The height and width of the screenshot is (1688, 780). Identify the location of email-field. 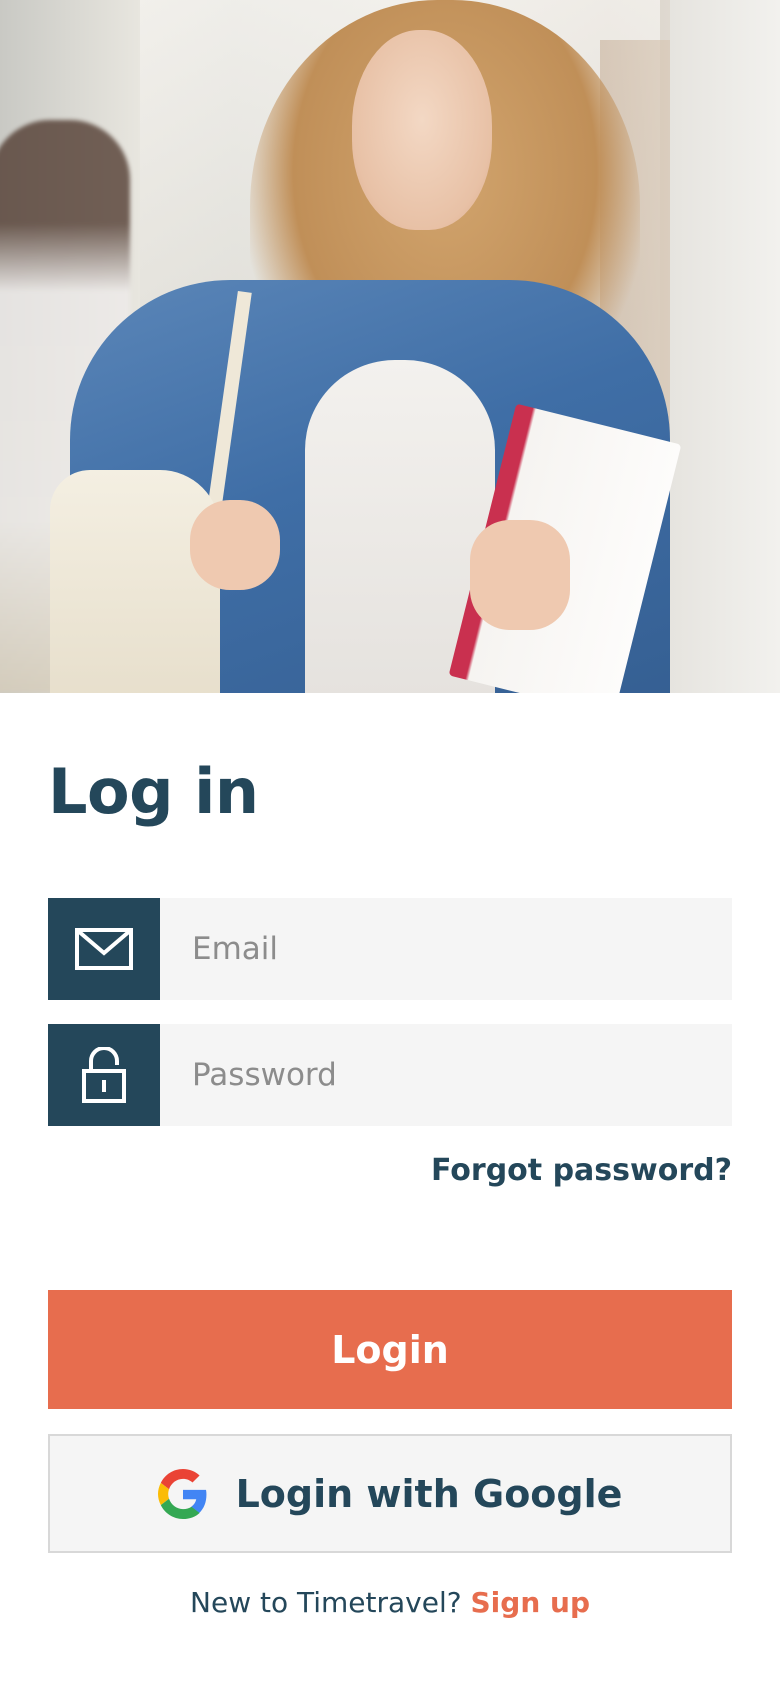
(390, 949).